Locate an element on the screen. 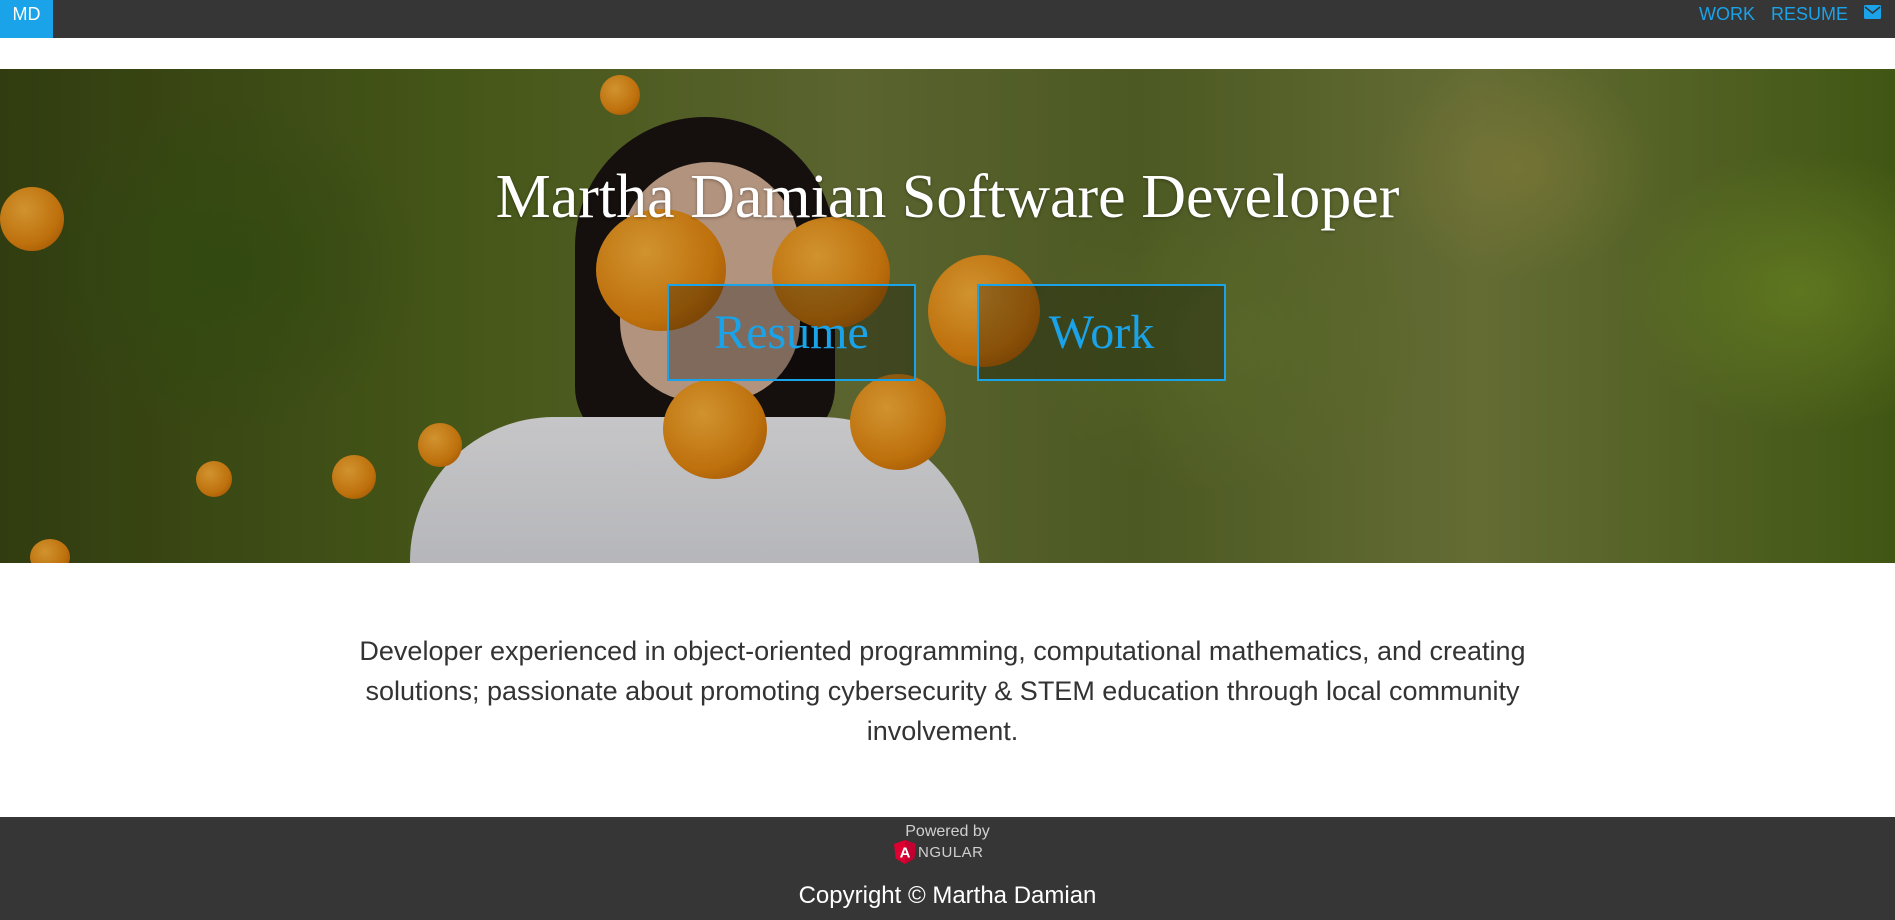 The width and height of the screenshot is (1895, 920). nav-link-resume: RESUME is located at coordinates (1809, 14).